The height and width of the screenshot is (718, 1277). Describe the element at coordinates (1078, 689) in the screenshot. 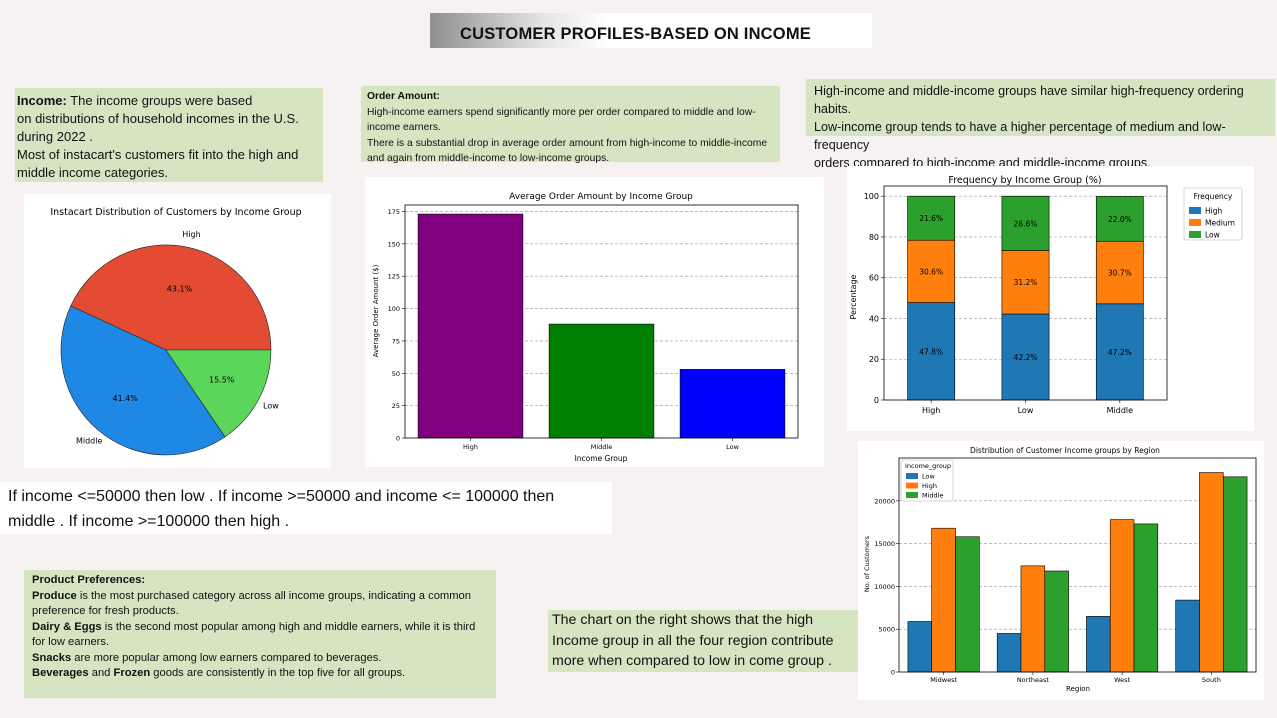

I see `region-chart-xlabel: Region` at that location.